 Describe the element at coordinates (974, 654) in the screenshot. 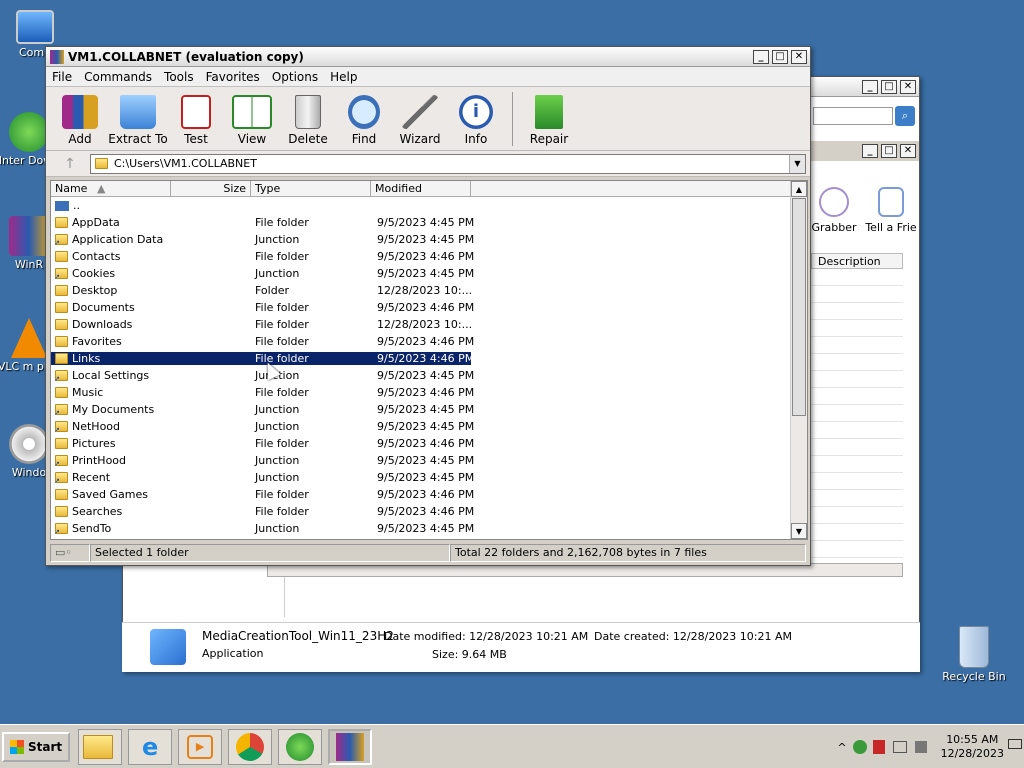

I see `desktop-icon-recycle-bin: Recycle Bin` at that location.